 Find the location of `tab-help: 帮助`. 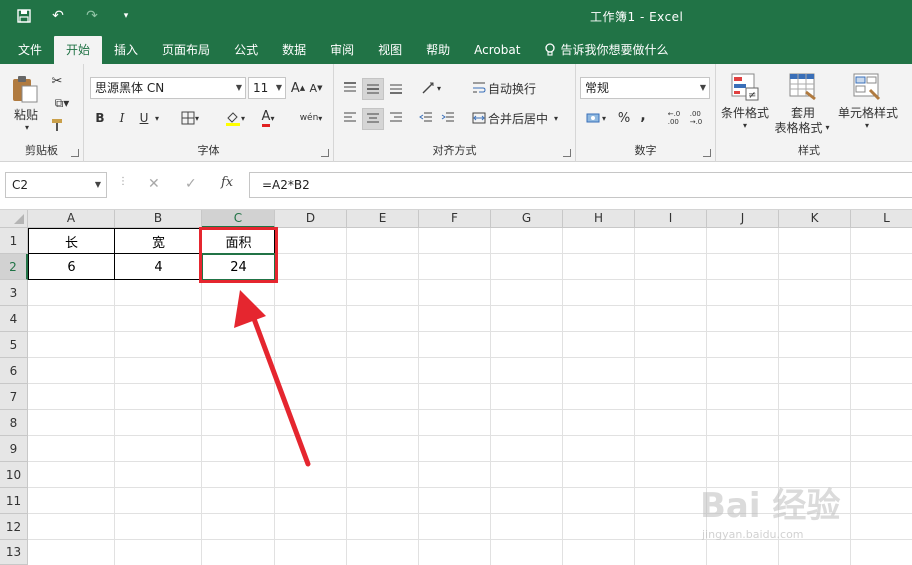

tab-help: 帮助 is located at coordinates (438, 50).